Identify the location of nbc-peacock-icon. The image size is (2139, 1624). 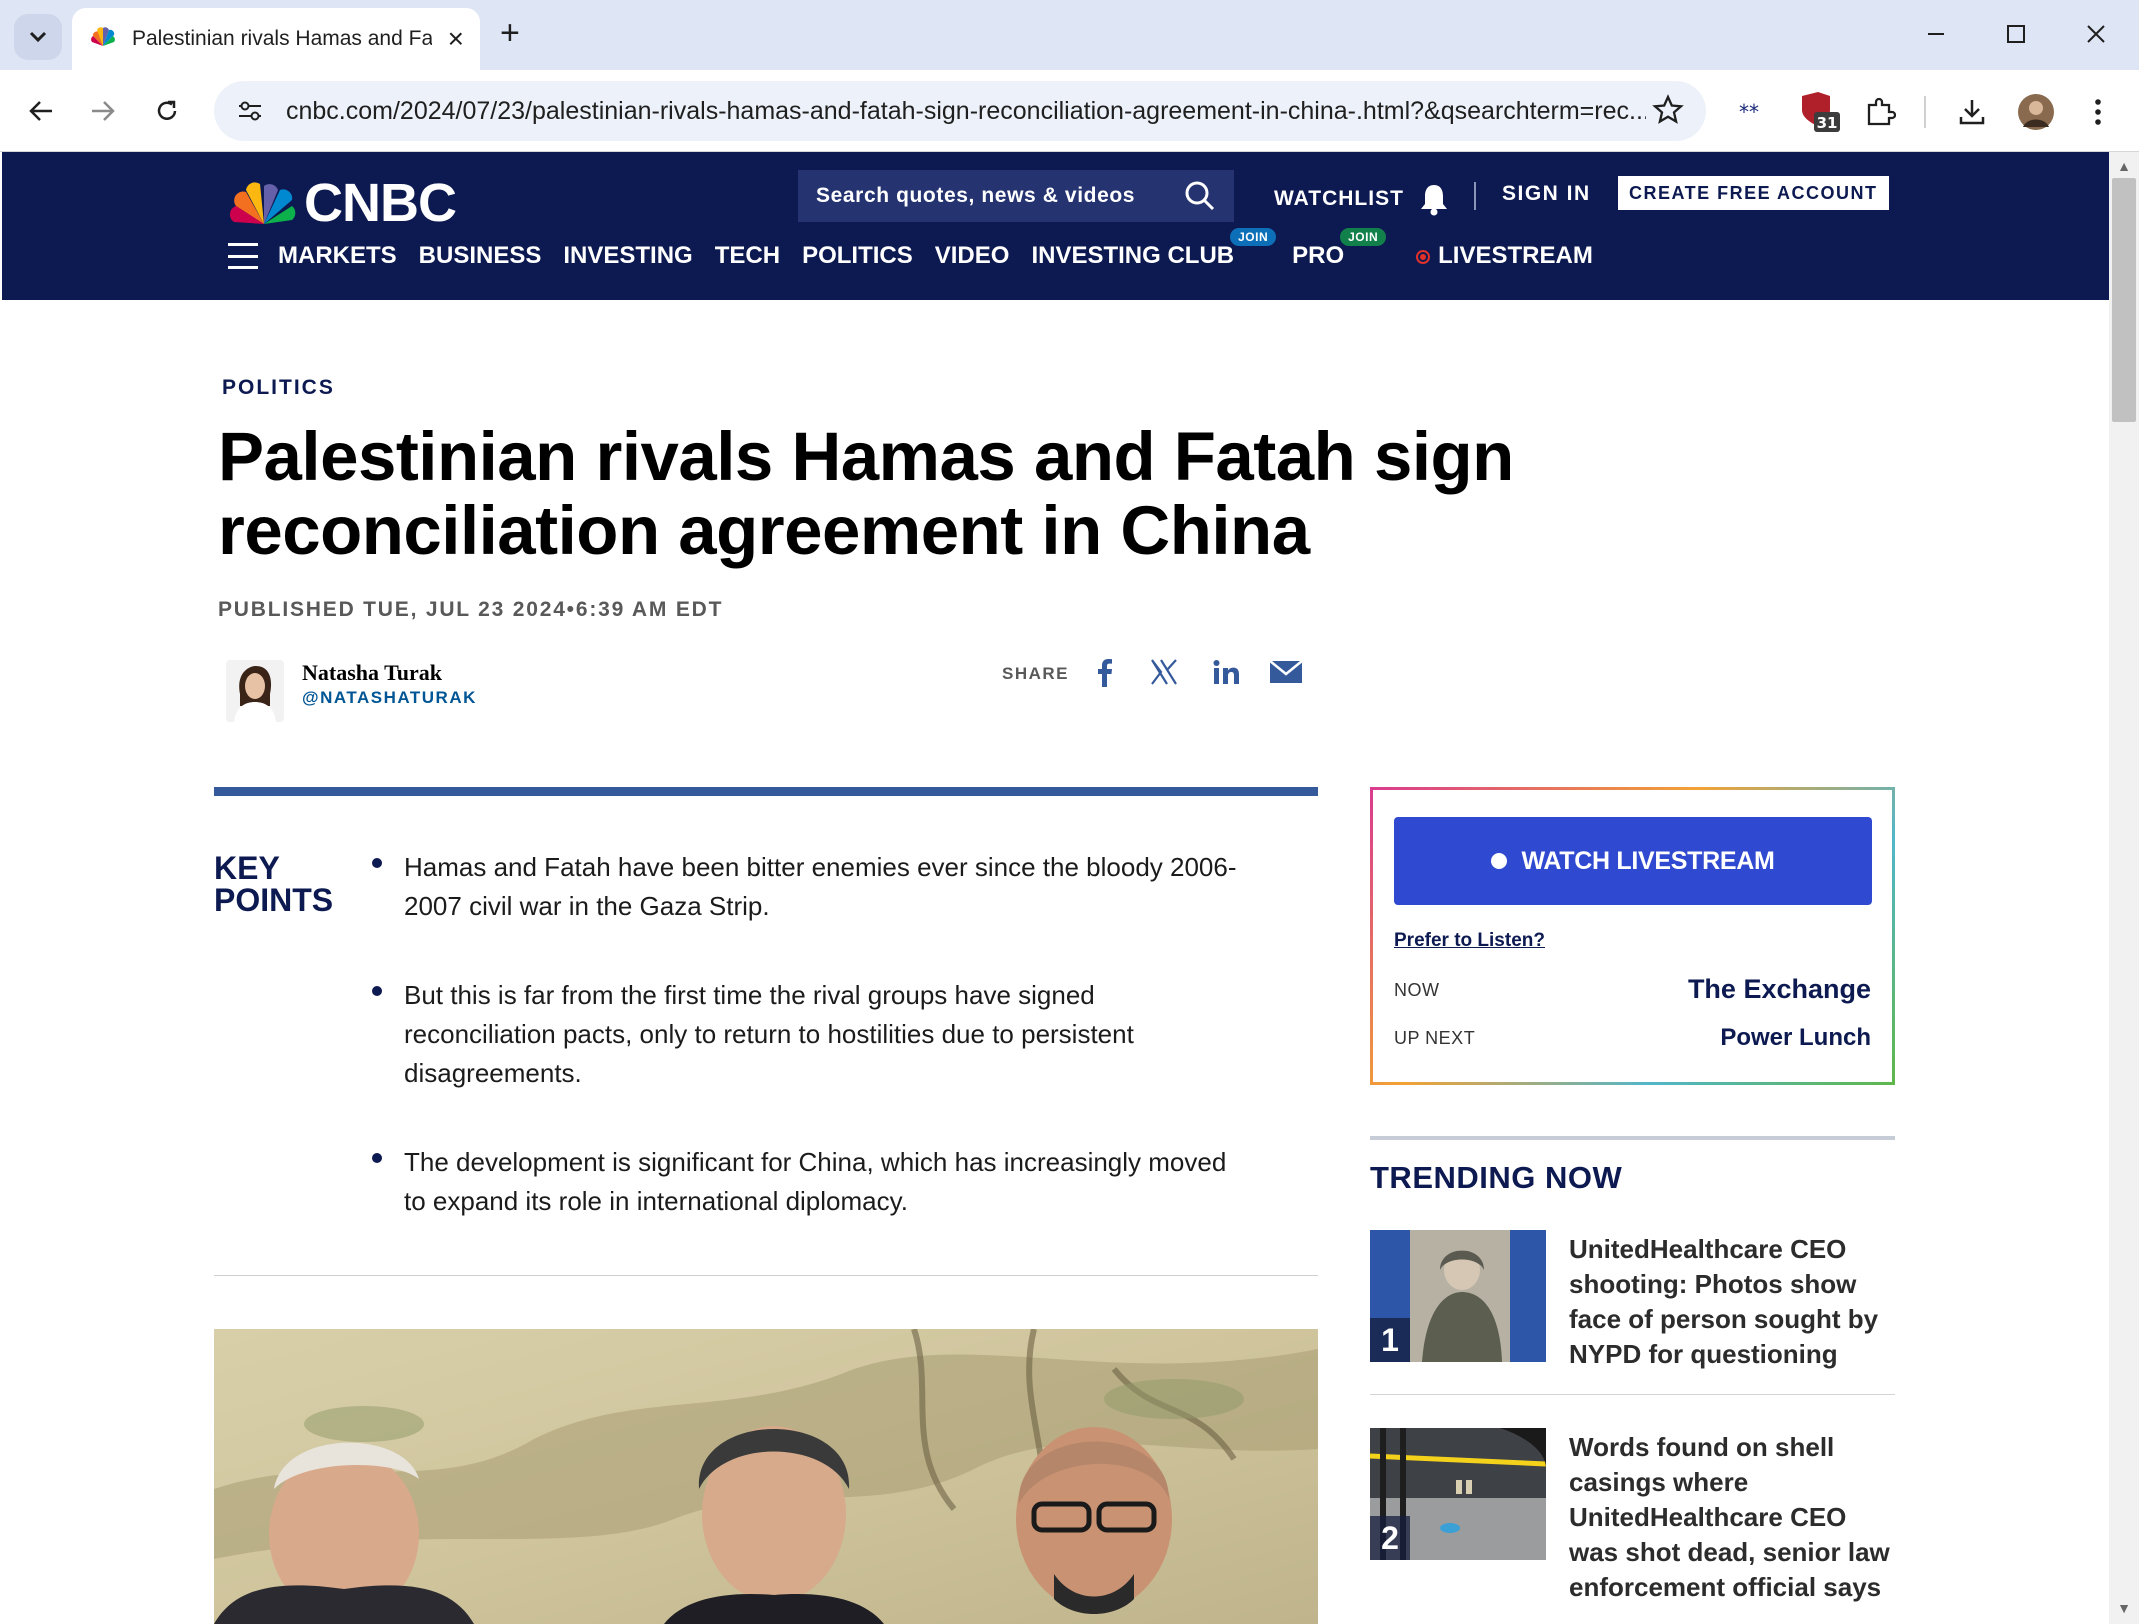
(262, 203).